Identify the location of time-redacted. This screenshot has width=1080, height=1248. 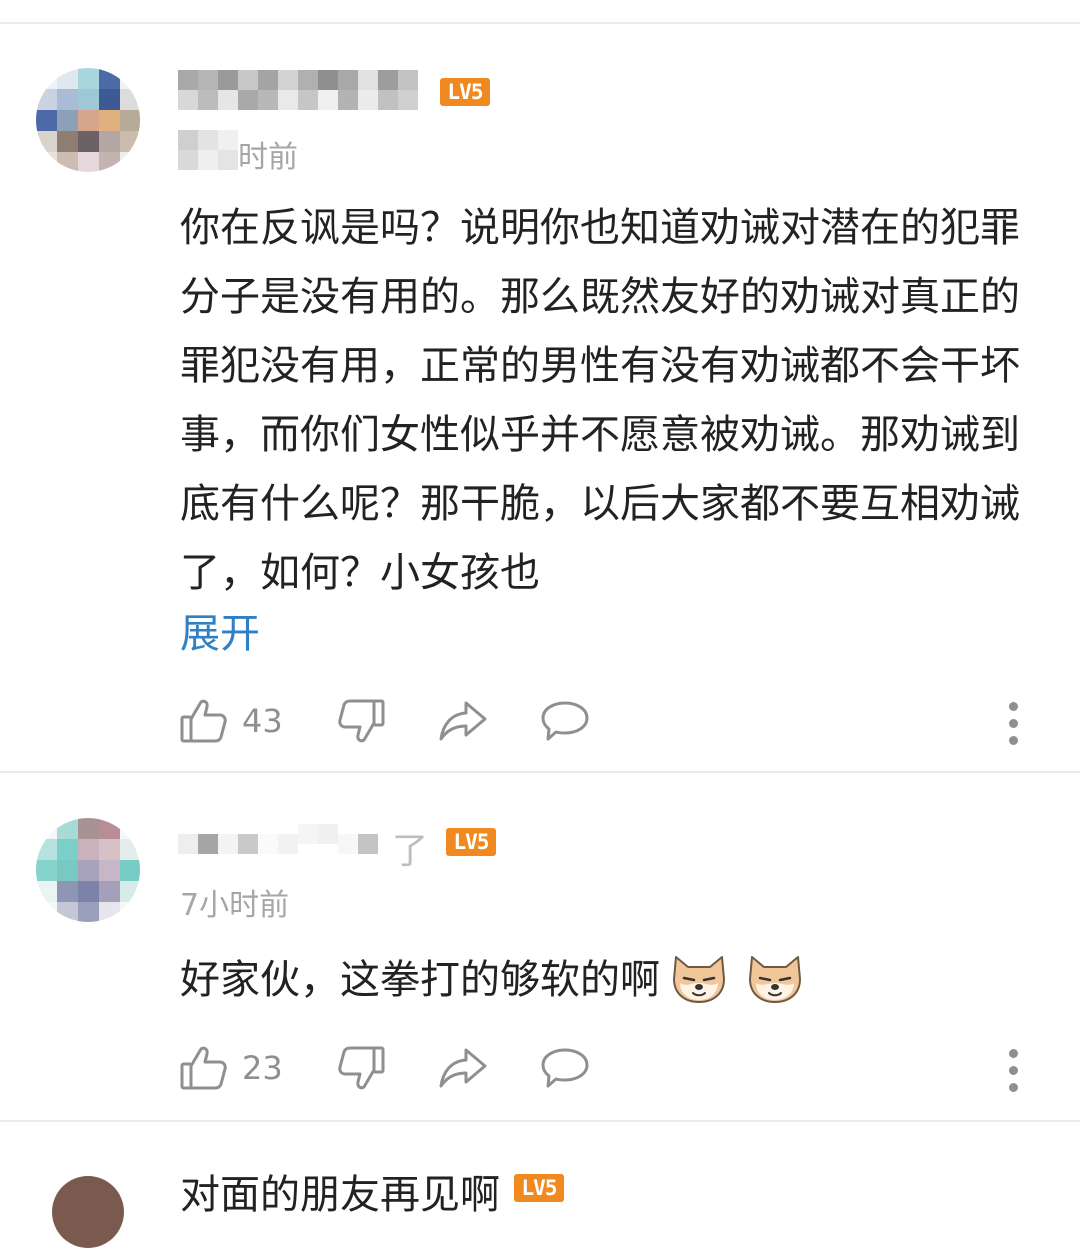
(208, 150).